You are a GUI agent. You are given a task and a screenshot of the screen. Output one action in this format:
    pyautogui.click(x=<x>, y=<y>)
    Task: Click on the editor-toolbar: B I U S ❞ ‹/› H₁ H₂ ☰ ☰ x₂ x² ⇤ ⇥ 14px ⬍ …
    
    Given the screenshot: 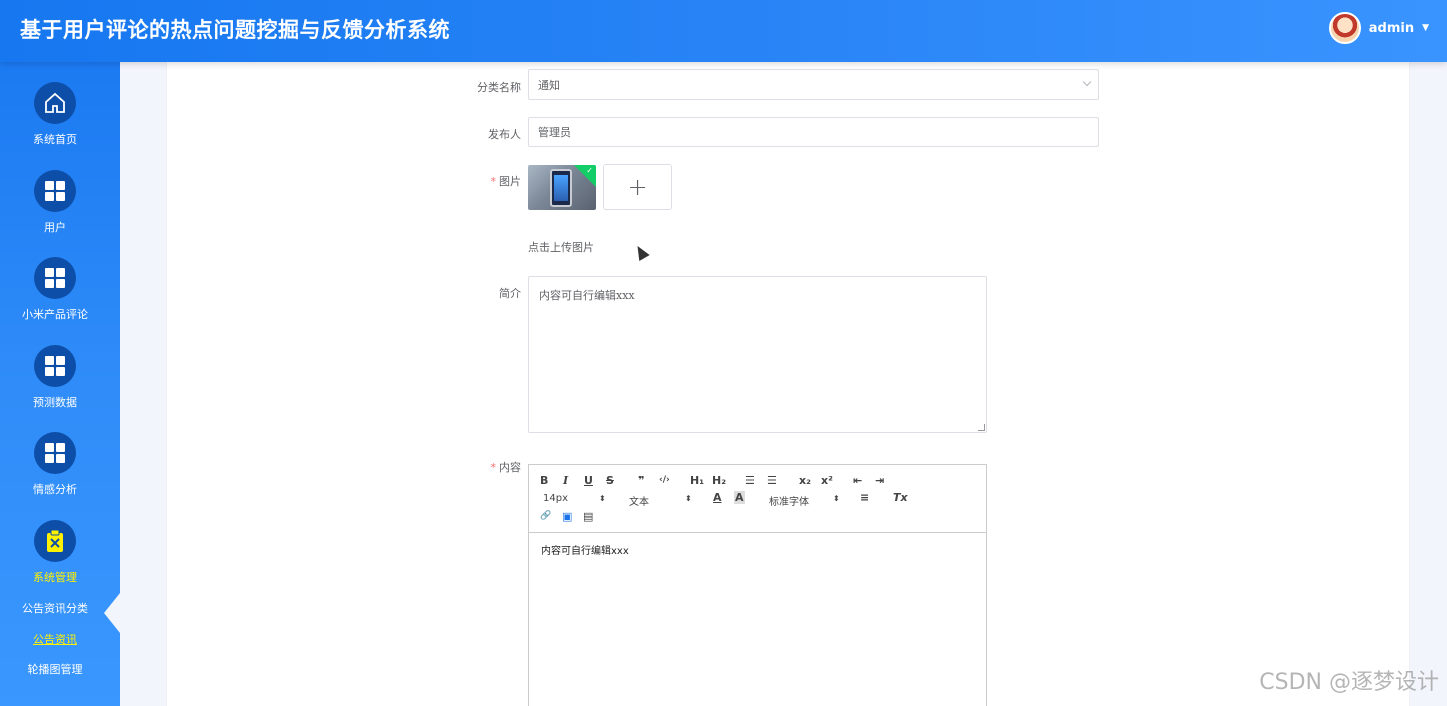 What is the action you would take?
    pyautogui.click(x=757, y=499)
    